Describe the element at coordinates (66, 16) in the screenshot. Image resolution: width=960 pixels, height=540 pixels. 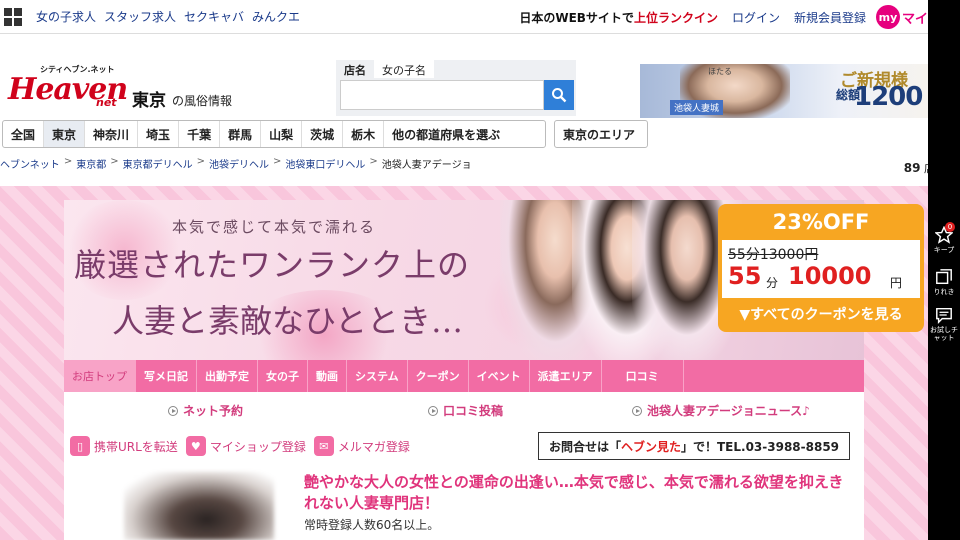
I see `link-girls-jobs: 女の子求人` at that location.